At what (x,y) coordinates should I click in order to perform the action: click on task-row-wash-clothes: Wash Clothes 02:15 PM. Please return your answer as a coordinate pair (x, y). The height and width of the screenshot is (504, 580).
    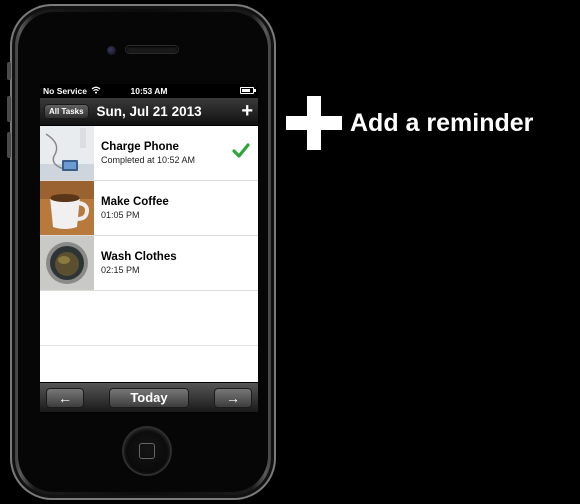
    Looking at the image, I should click on (149, 263).